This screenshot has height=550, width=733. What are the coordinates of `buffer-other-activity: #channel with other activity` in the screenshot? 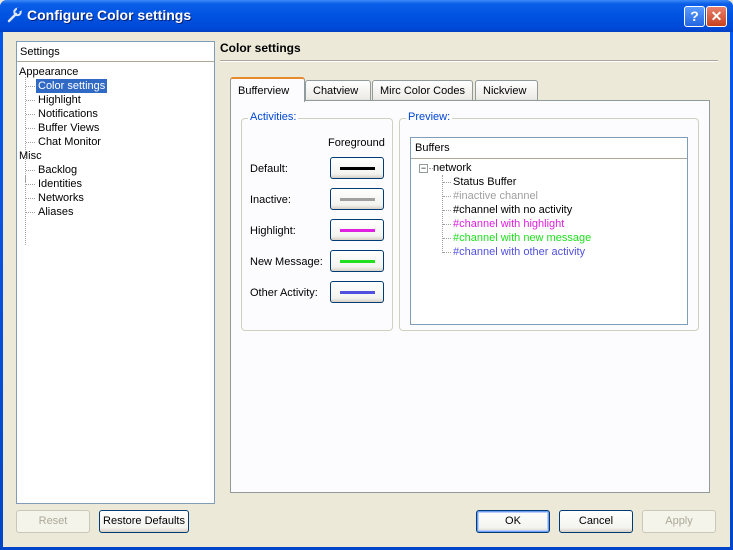 It's located at (519, 252).